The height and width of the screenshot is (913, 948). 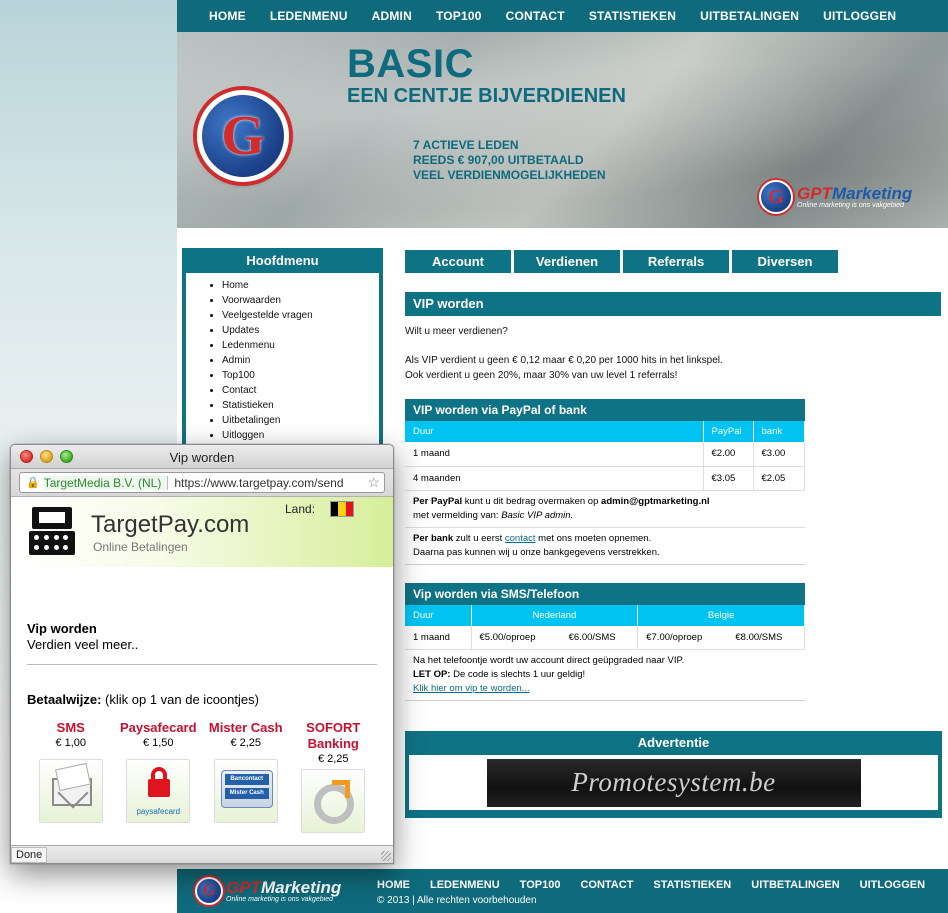 What do you see at coordinates (606, 885) in the screenshot?
I see `footer-nav-contact: CONTACT` at bounding box center [606, 885].